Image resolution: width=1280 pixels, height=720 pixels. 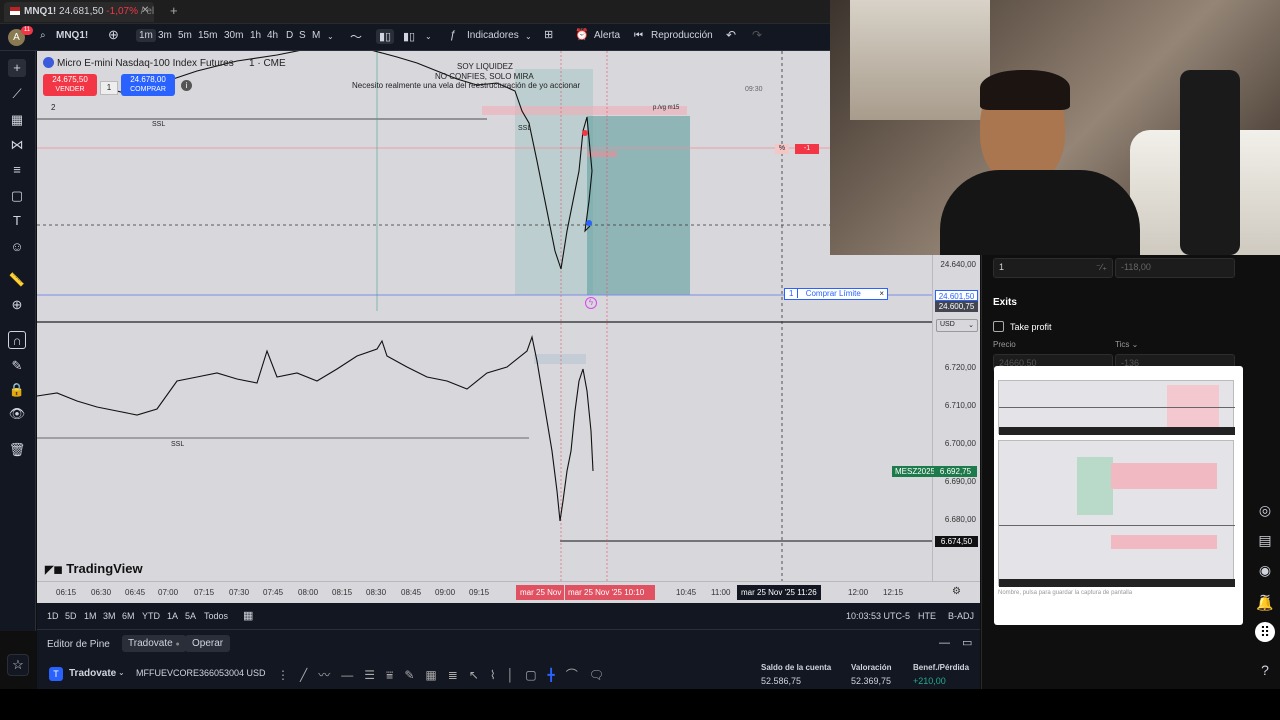 I want to click on range-ytd: YTD, so click(x=151, y=616).